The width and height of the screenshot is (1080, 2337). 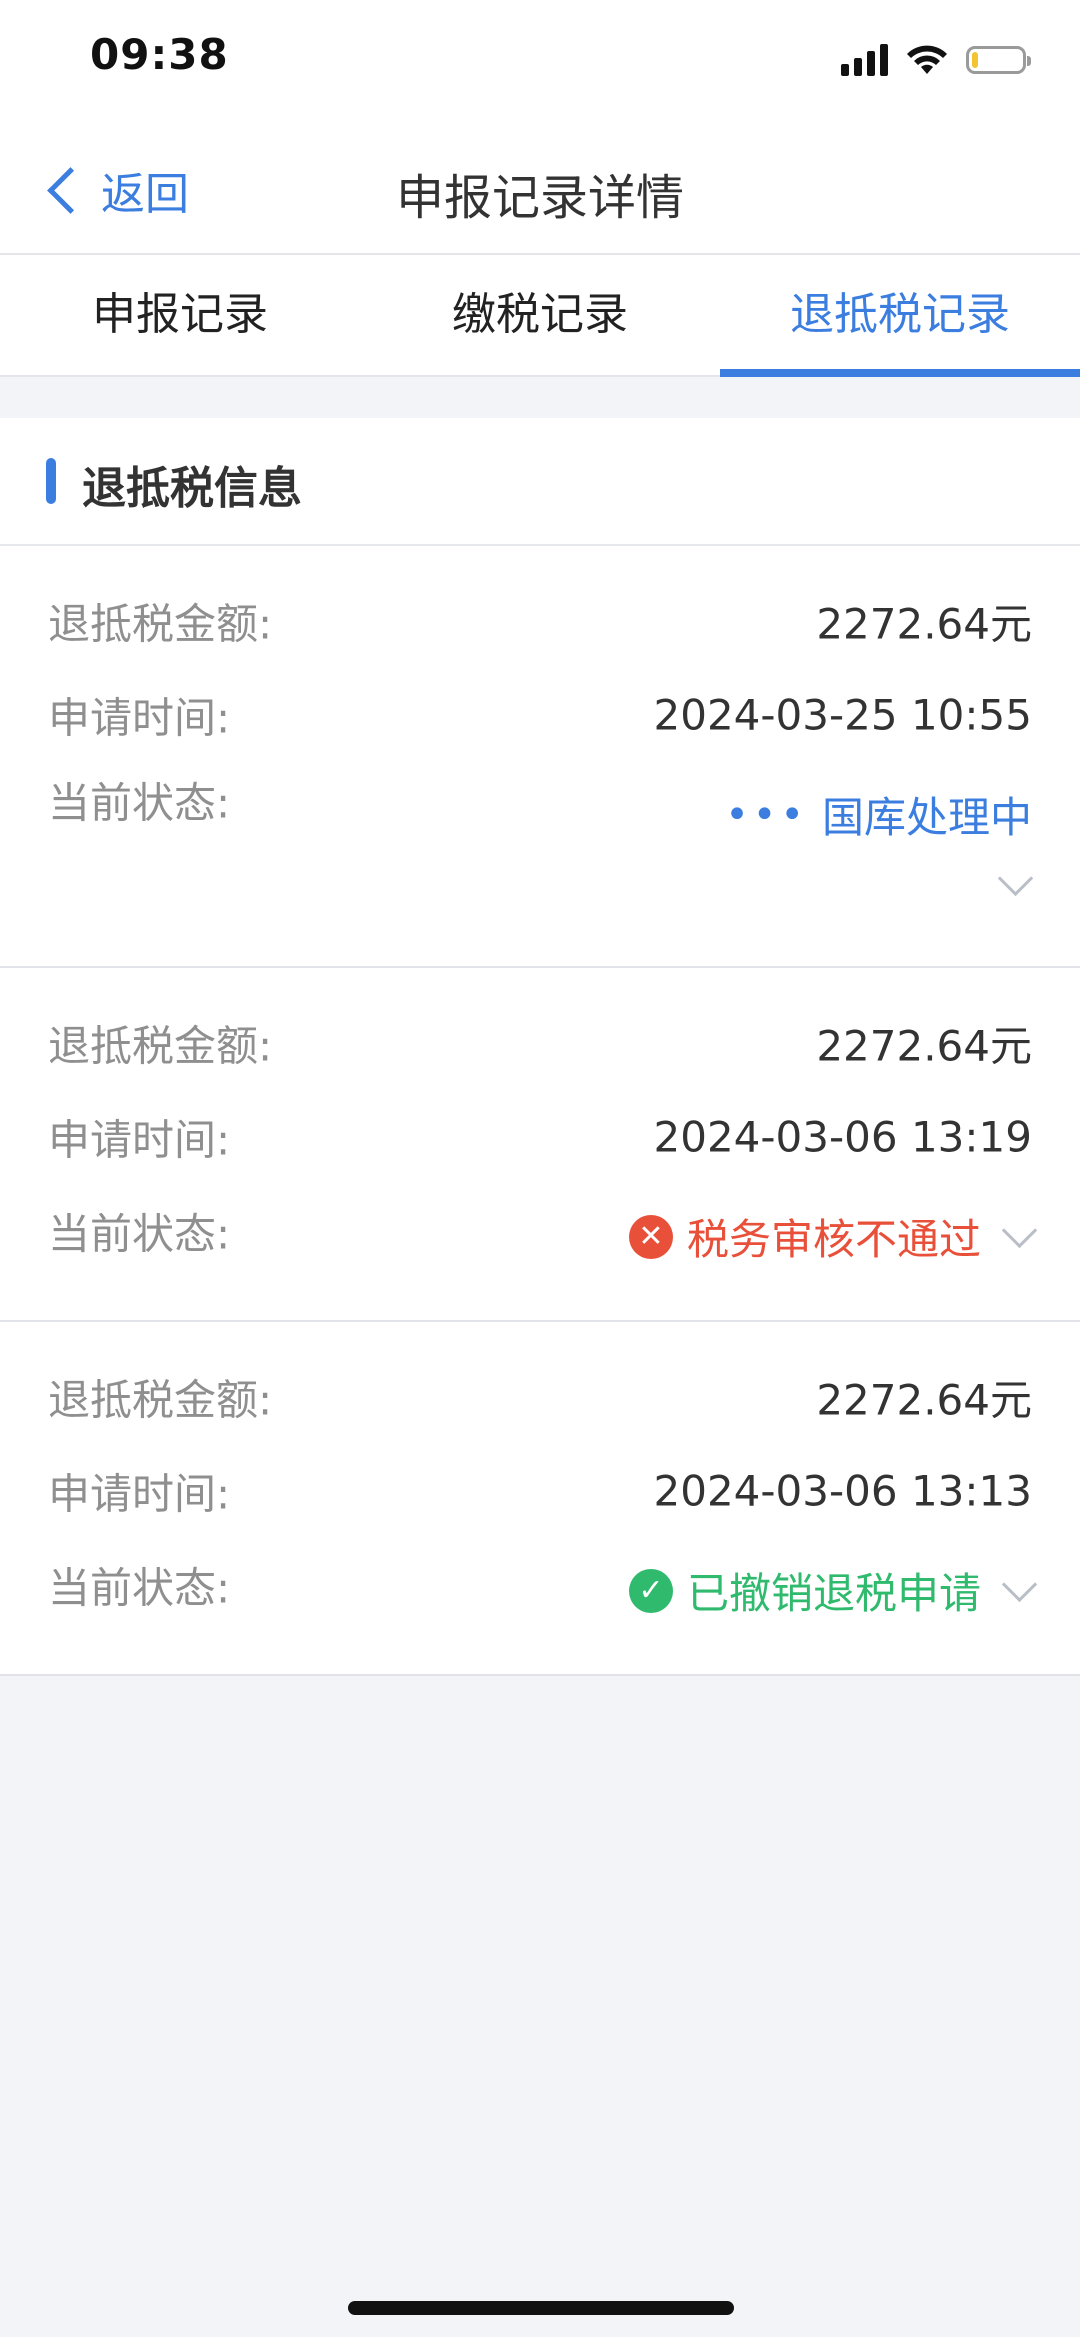 What do you see at coordinates (540, 482) in the screenshot?
I see `section-header: 退抵税信息` at bounding box center [540, 482].